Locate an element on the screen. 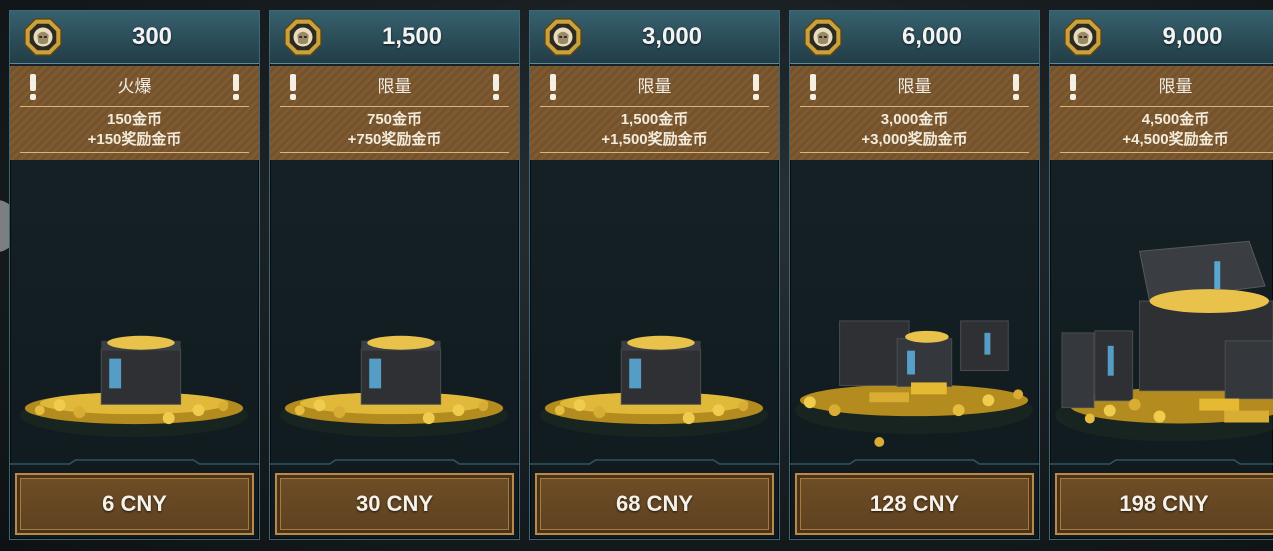 This screenshot has height=551, width=1273. buy-button: 68 CNY is located at coordinates (654, 504).